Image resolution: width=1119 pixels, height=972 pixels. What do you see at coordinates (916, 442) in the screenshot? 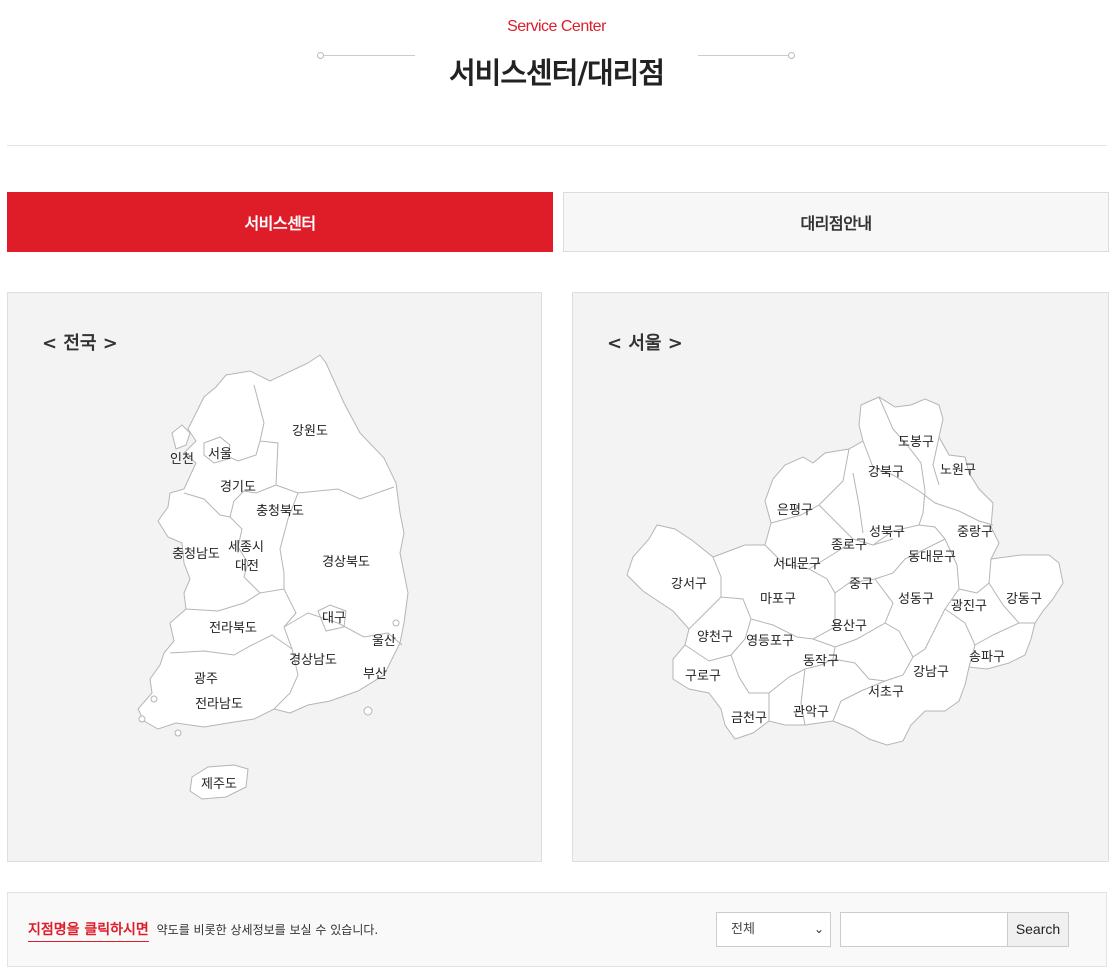
I see `district-label-dobong: 도봉구` at bounding box center [916, 442].